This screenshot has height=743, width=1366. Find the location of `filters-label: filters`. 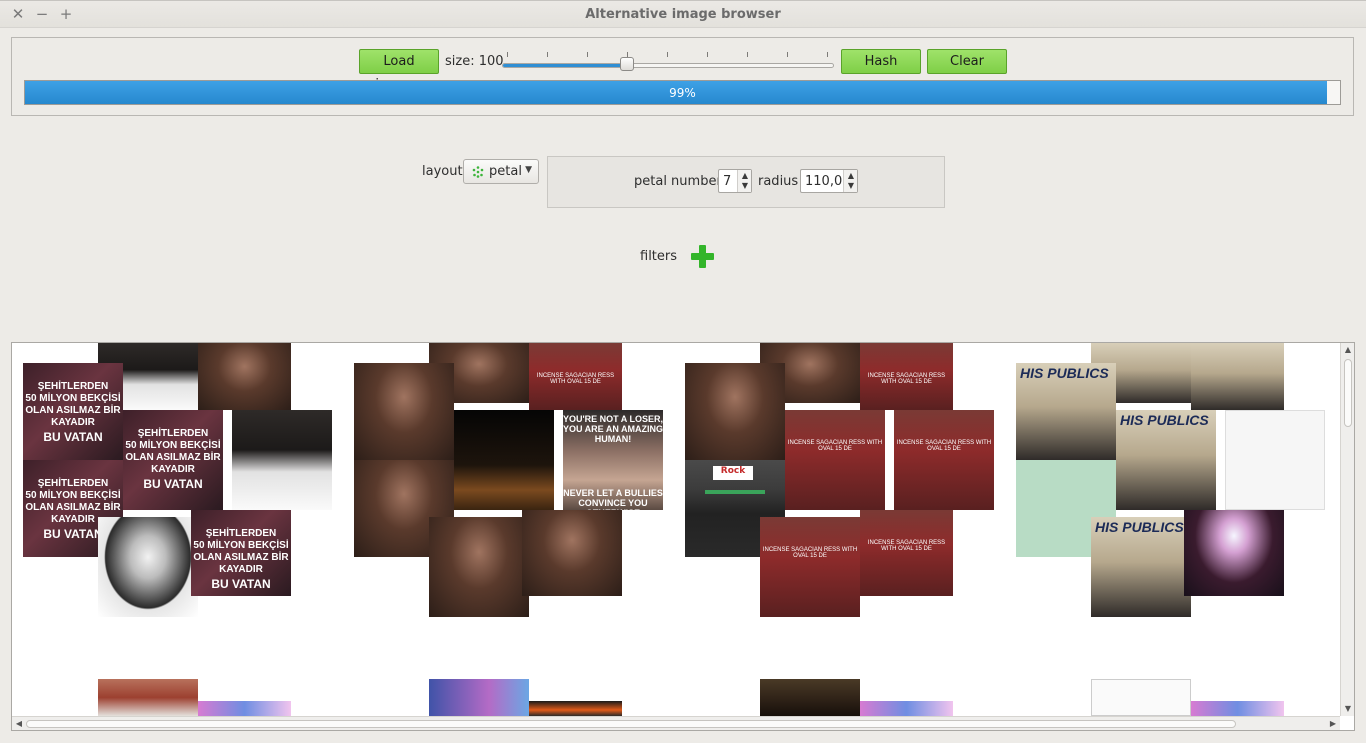

filters-label: filters is located at coordinates (659, 256).